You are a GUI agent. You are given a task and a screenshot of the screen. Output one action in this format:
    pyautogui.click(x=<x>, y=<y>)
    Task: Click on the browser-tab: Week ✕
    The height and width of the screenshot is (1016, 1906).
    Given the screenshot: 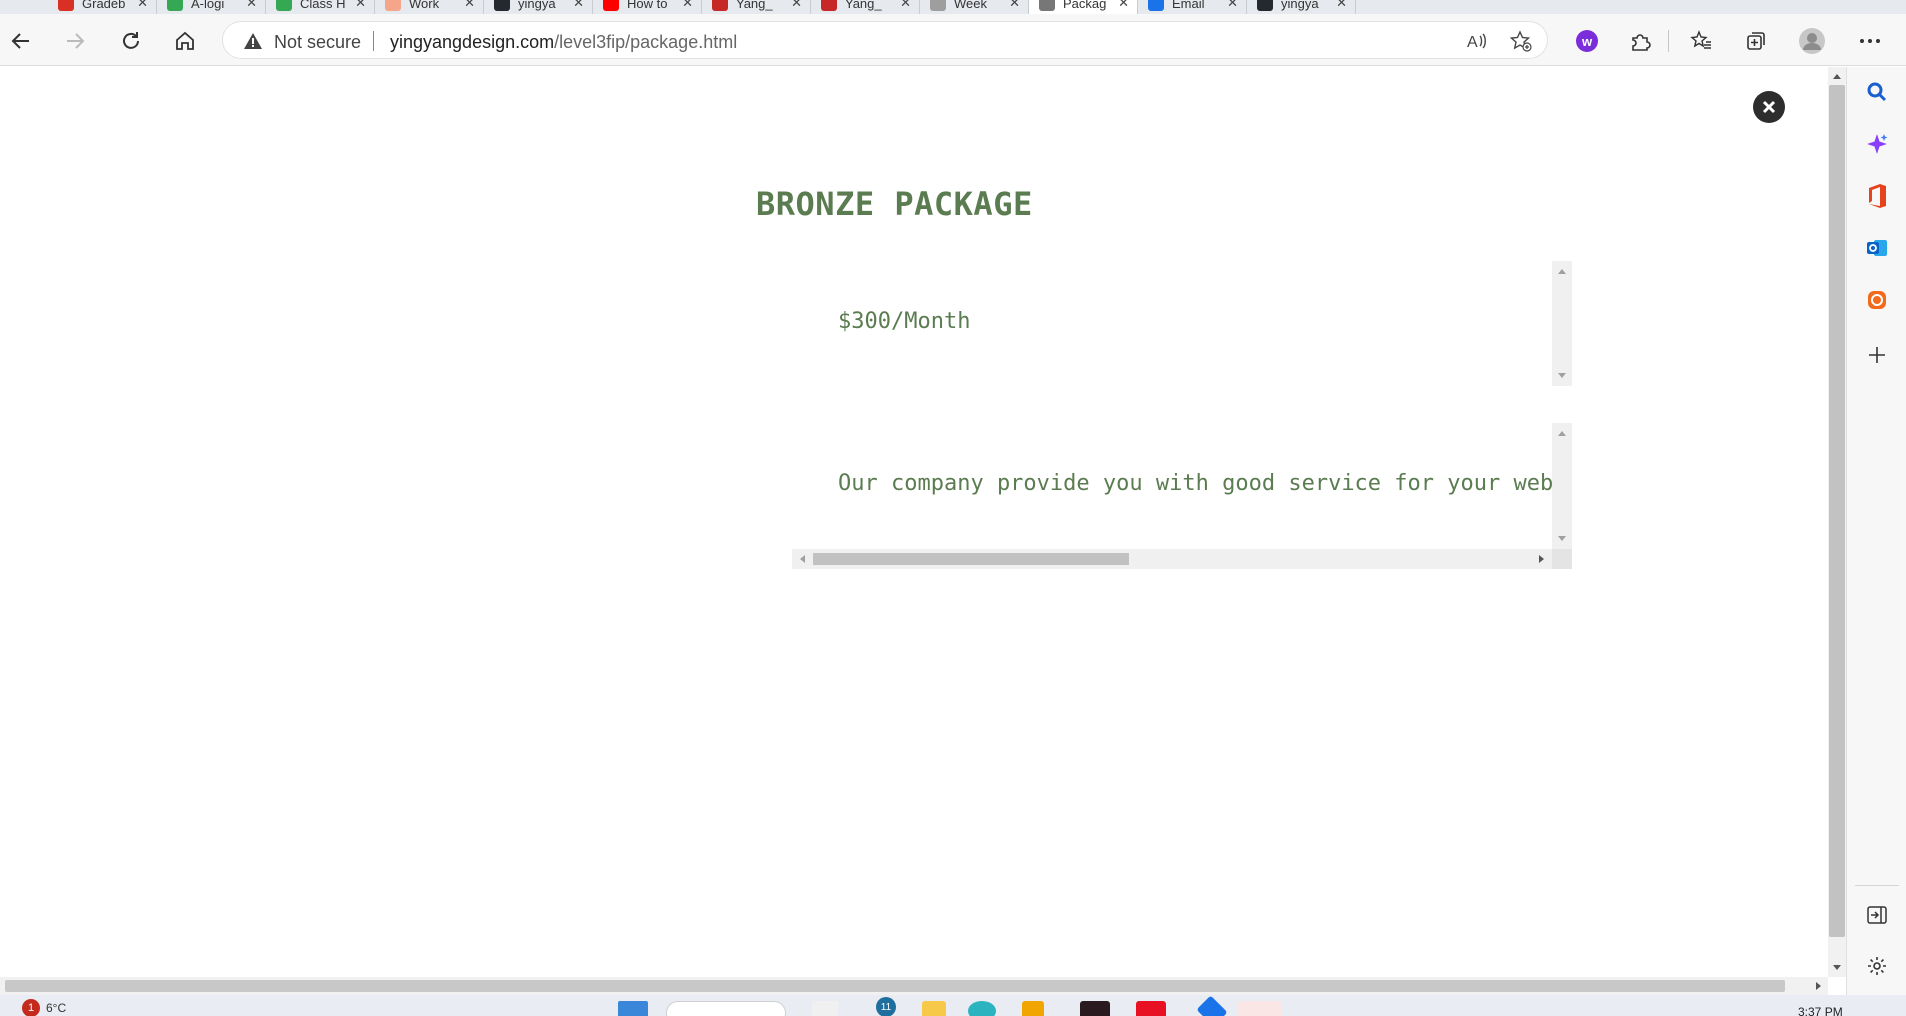 What is the action you would take?
    pyautogui.click(x=974, y=7)
    